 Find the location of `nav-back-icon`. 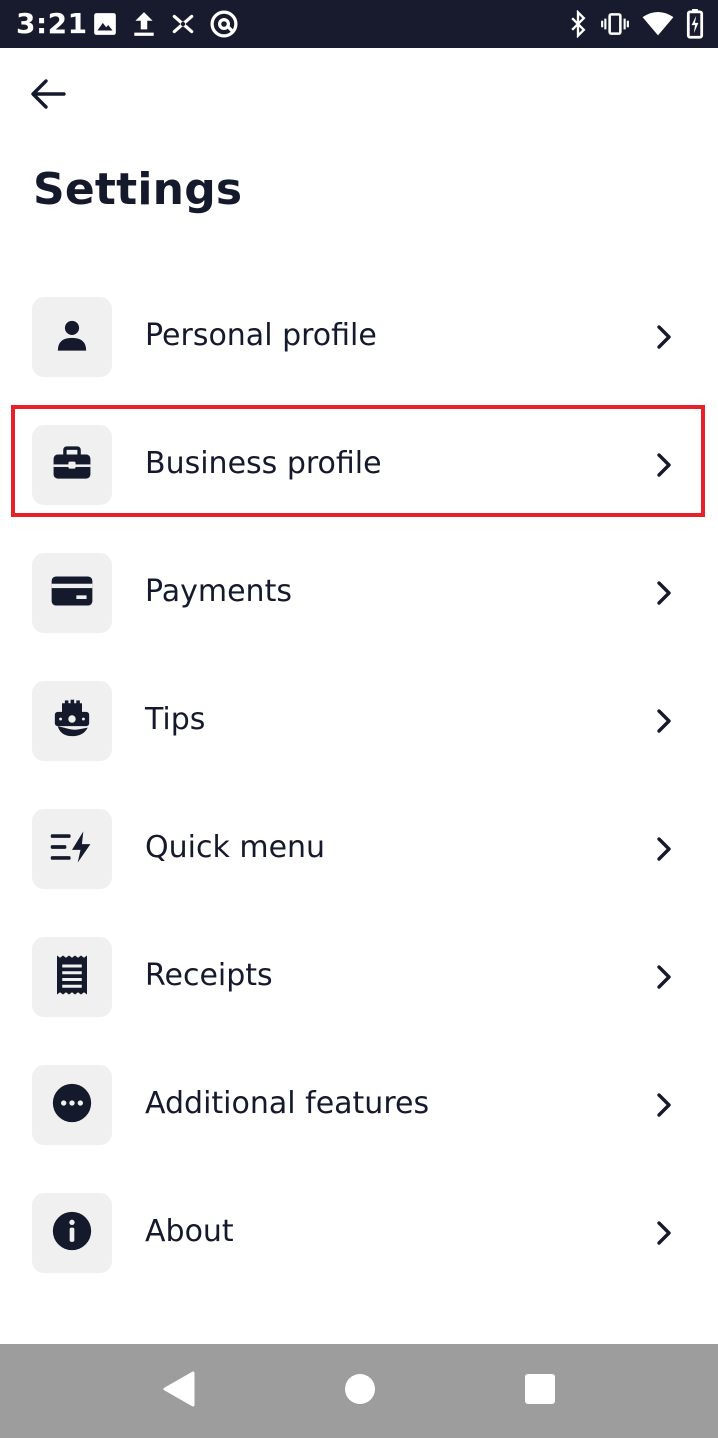

nav-back-icon is located at coordinates (179, 1391).